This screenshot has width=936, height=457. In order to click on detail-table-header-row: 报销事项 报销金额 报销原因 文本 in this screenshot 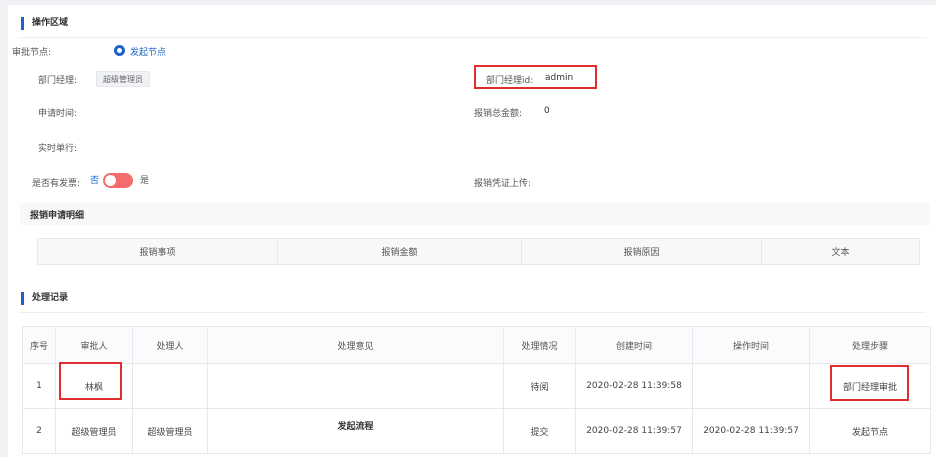, I will do `click(478, 251)`.